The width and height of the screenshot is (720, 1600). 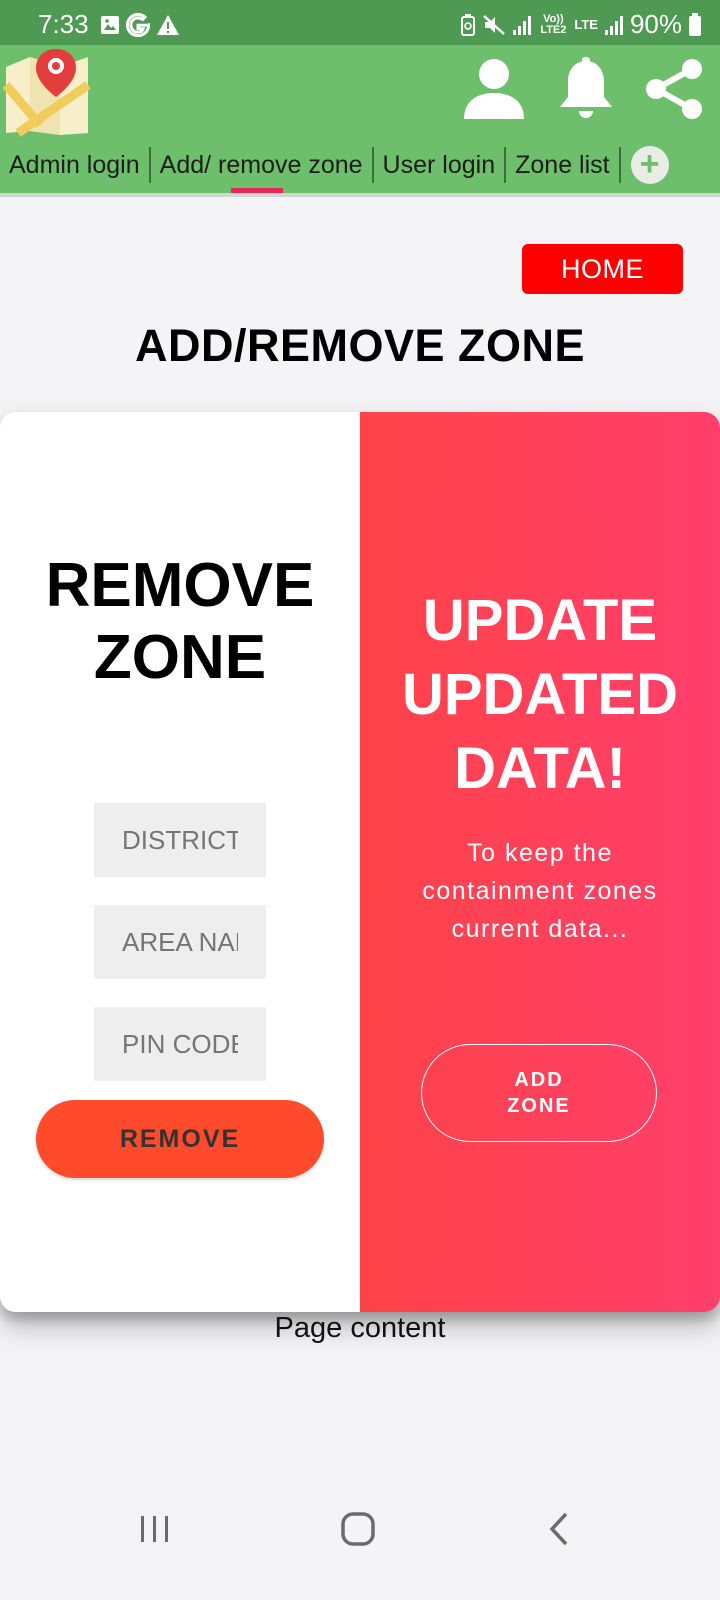 I want to click on status-bar: 7:33 Vo)) LTE2 LTE 90%, so click(x=360, y=25).